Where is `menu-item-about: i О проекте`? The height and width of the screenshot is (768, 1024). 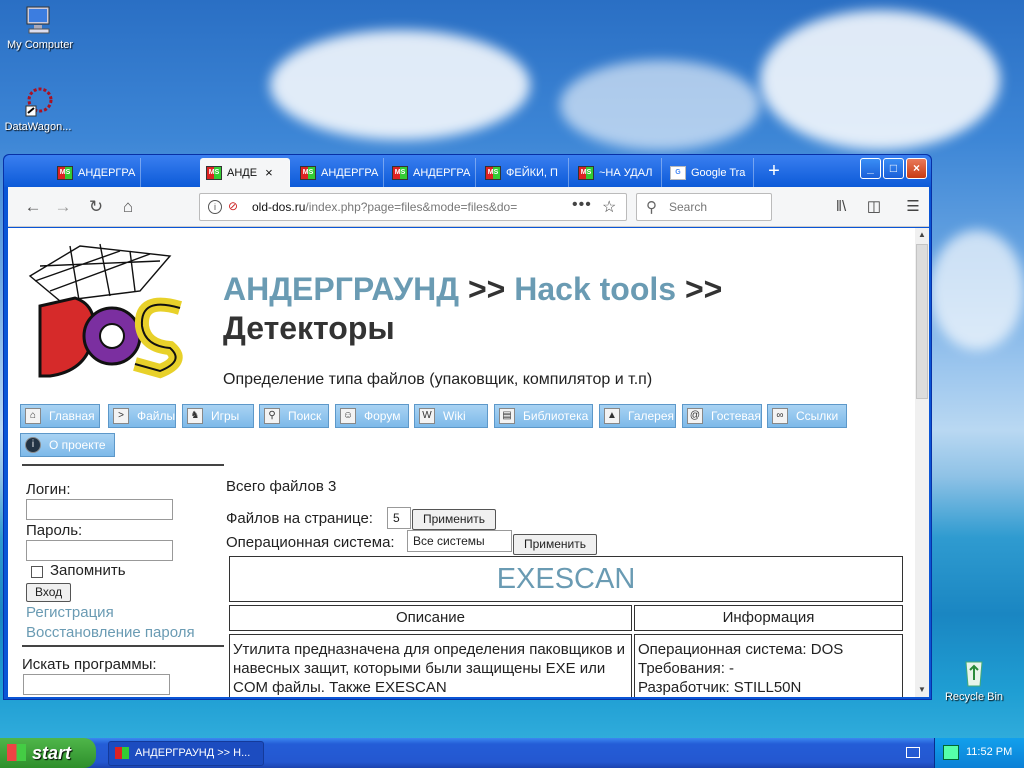
menu-item-about: i О проекте is located at coordinates (67, 445).